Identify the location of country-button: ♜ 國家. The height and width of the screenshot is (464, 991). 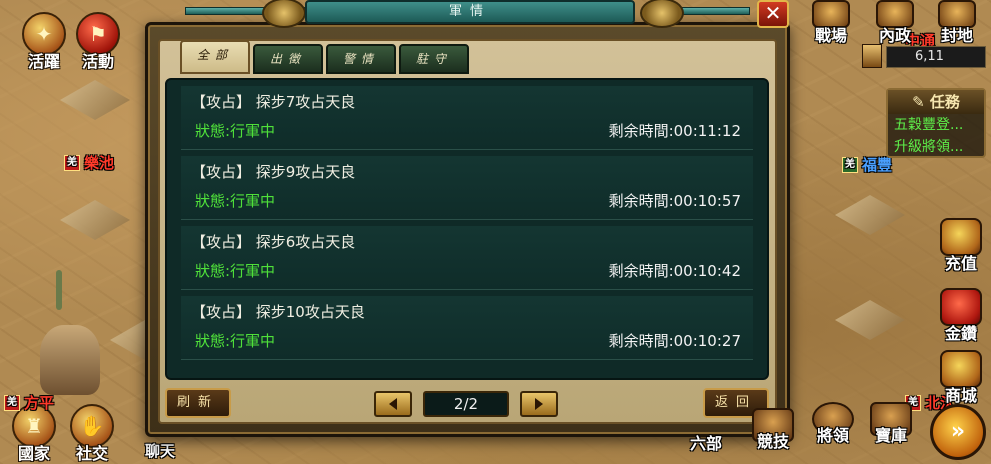
(34, 434).